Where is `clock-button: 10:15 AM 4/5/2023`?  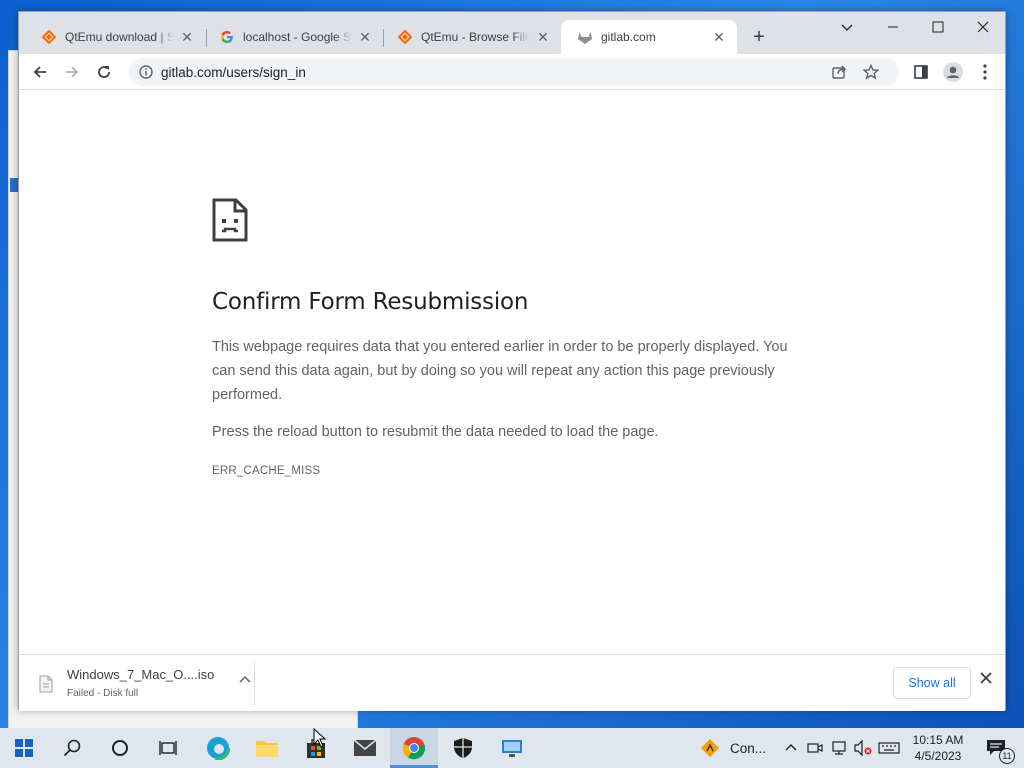 clock-button: 10:15 AM 4/5/2023 is located at coordinates (938, 748).